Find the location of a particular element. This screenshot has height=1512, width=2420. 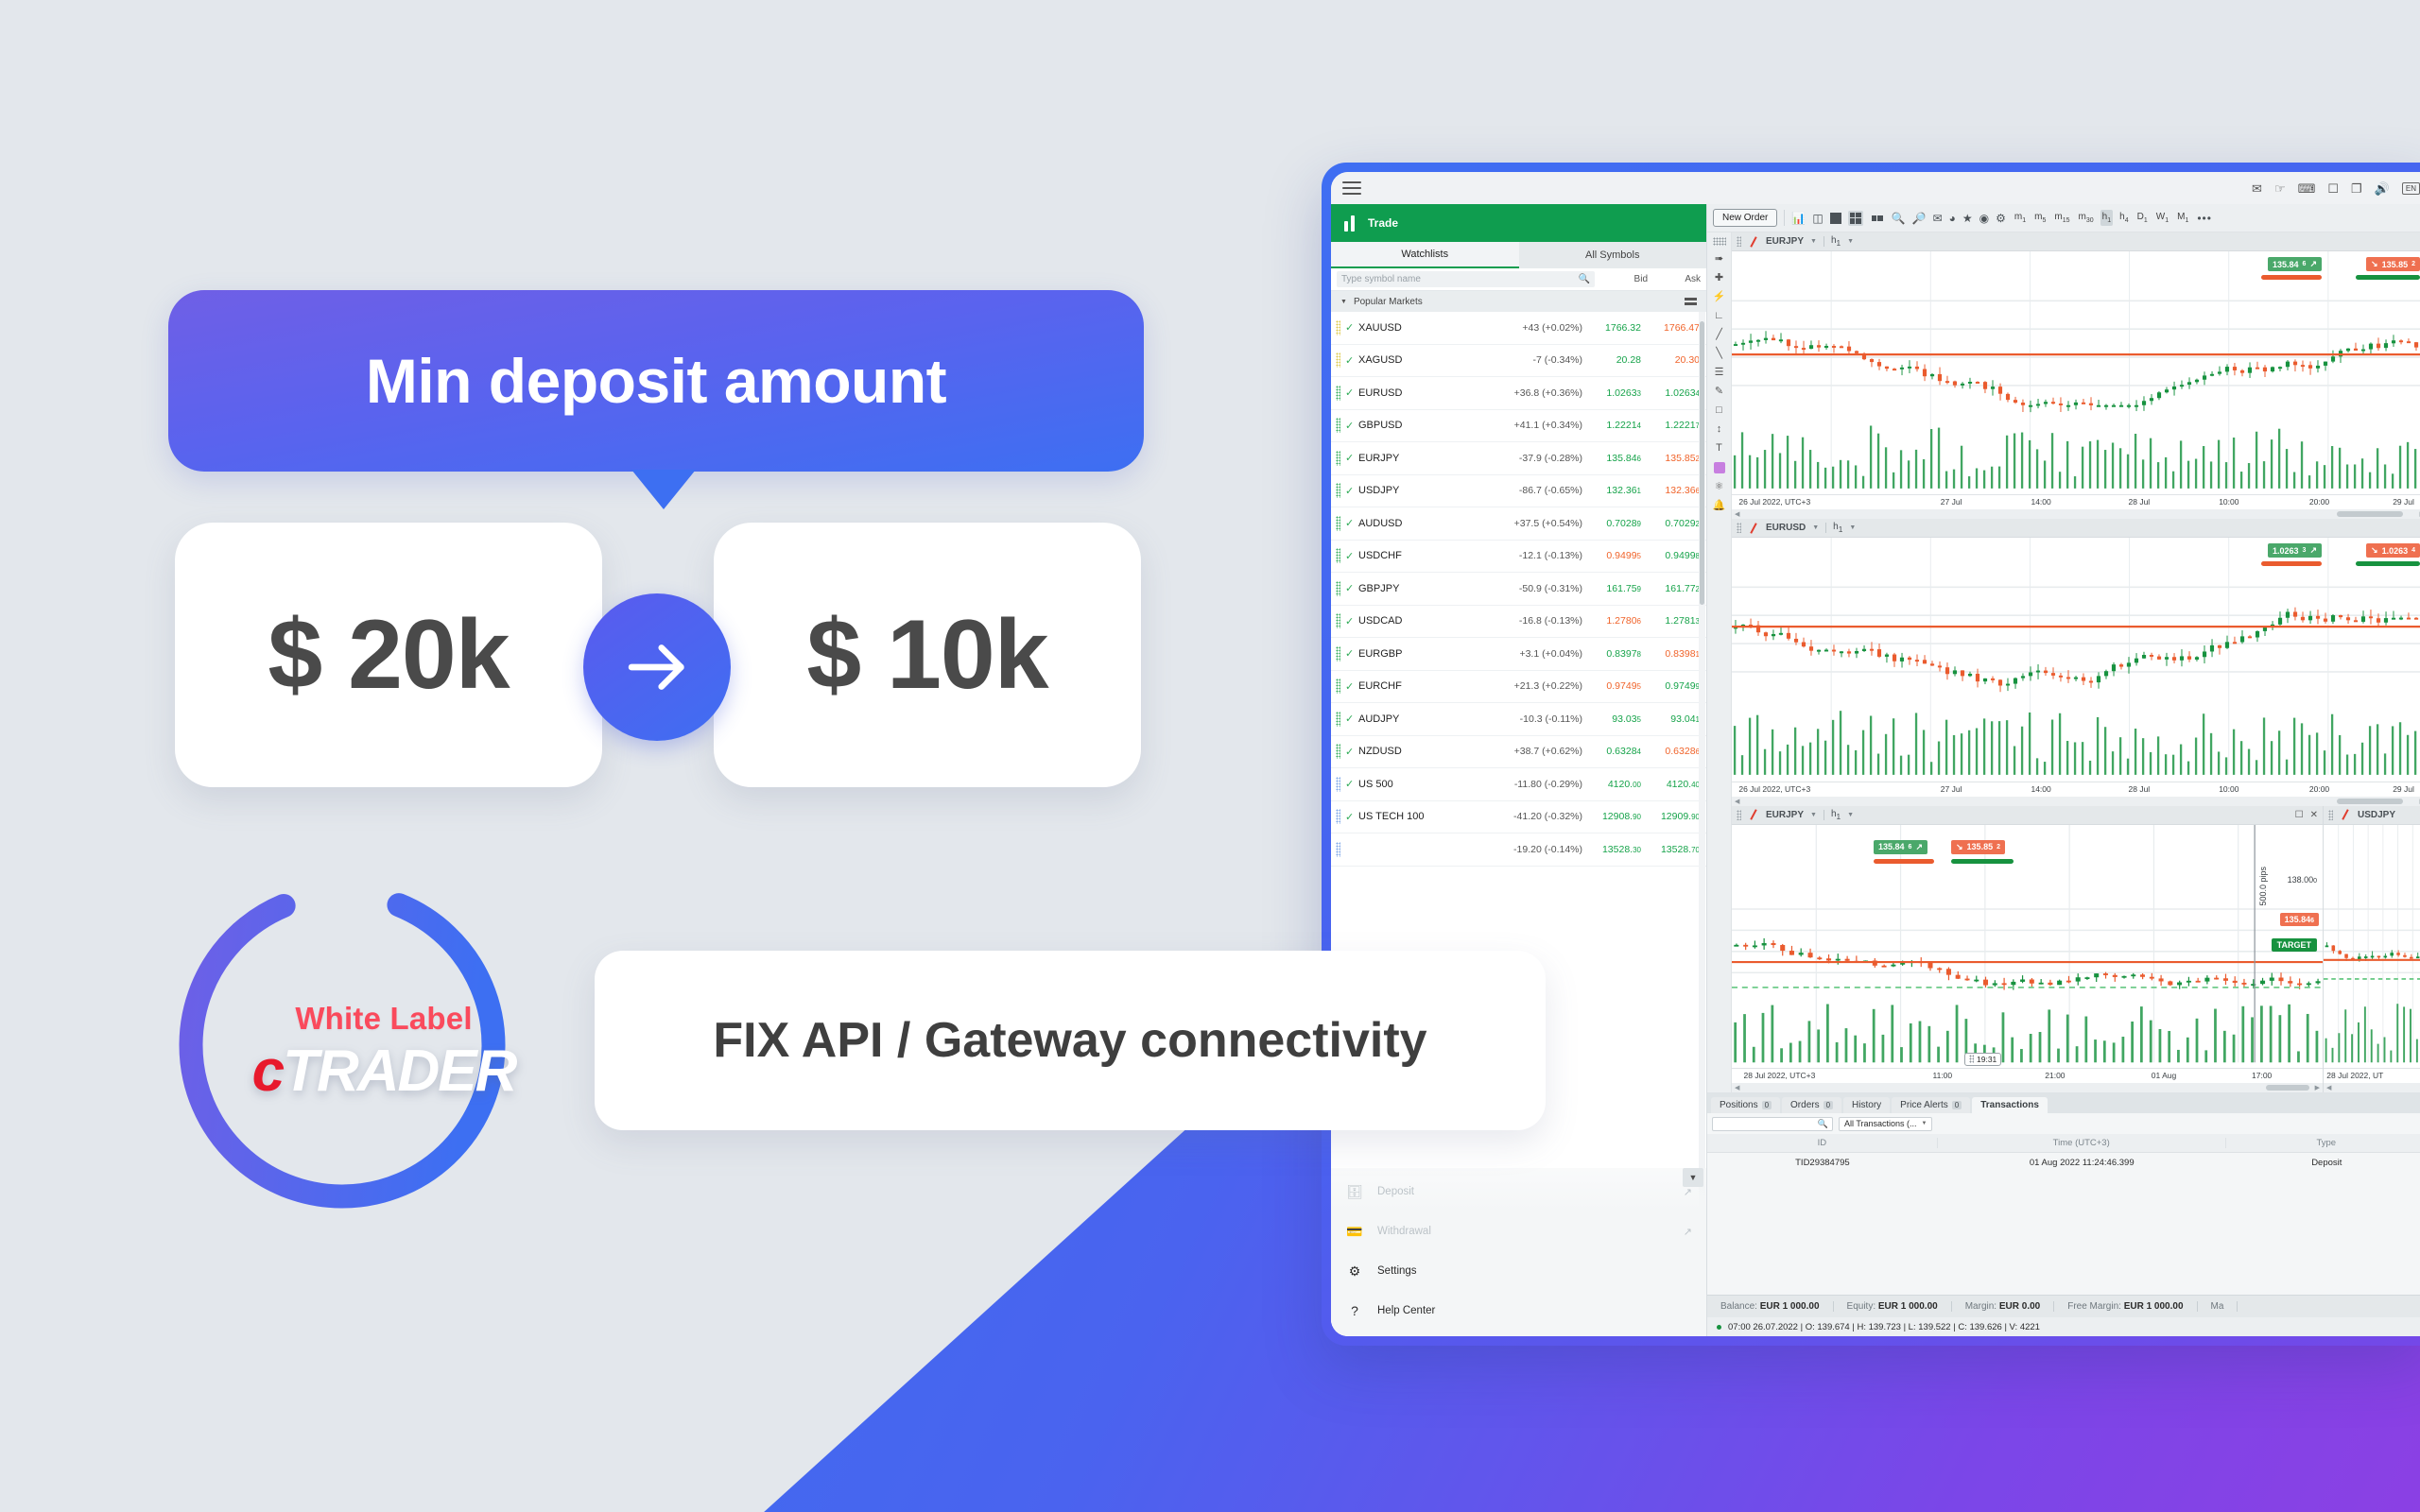

row-bid: 93.035 is located at coordinates (1611, 719).